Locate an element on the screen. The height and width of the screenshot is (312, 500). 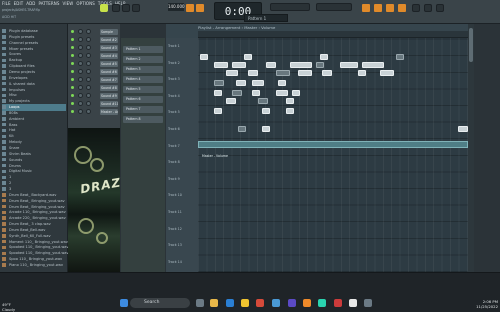
track-header: Track 14 is located at coordinates (175, 262).